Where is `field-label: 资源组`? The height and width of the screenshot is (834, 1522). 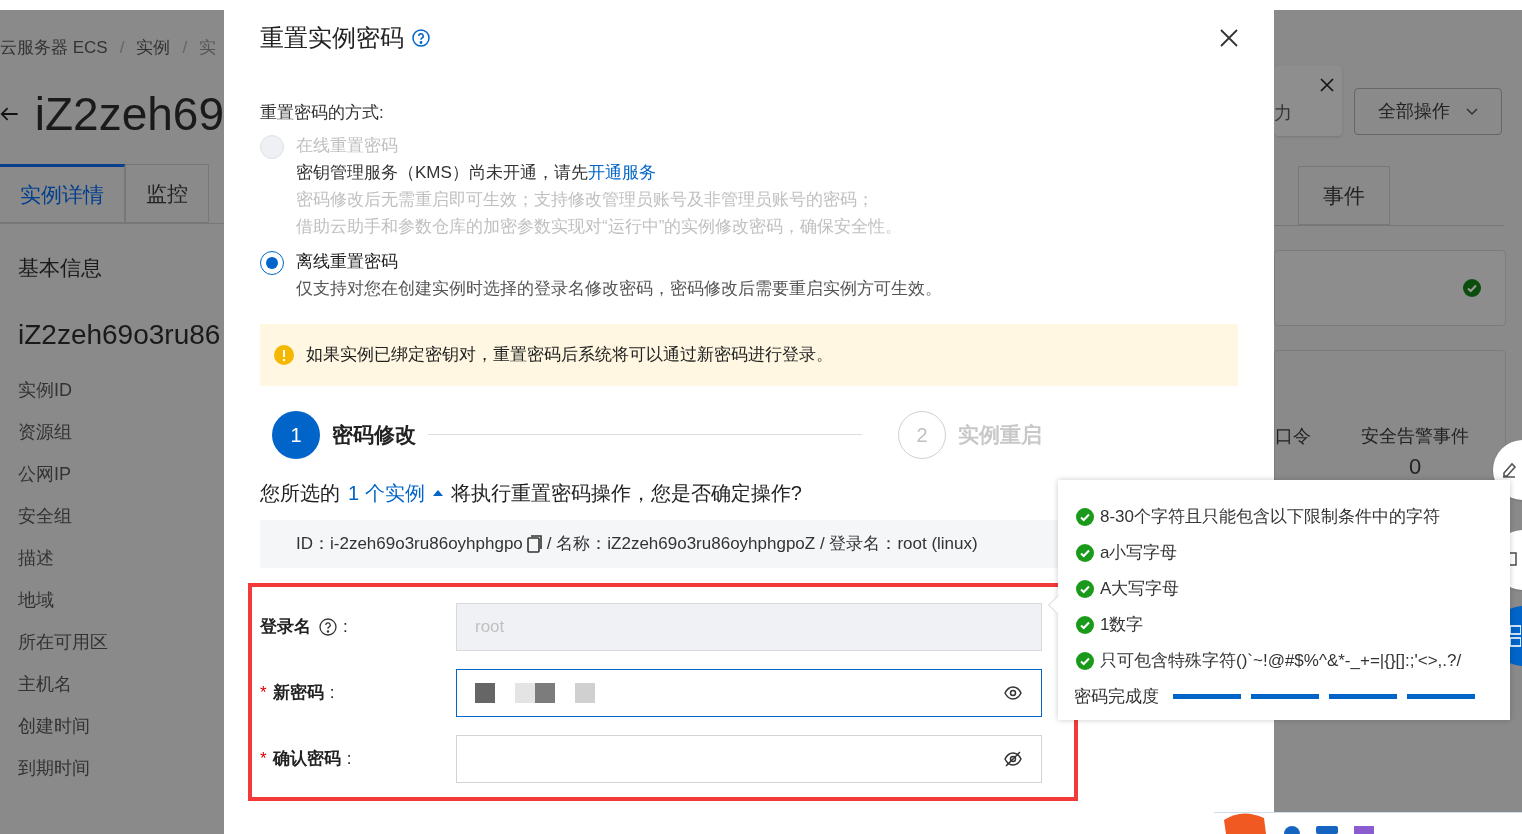
field-label: 资源组 is located at coordinates (45, 432).